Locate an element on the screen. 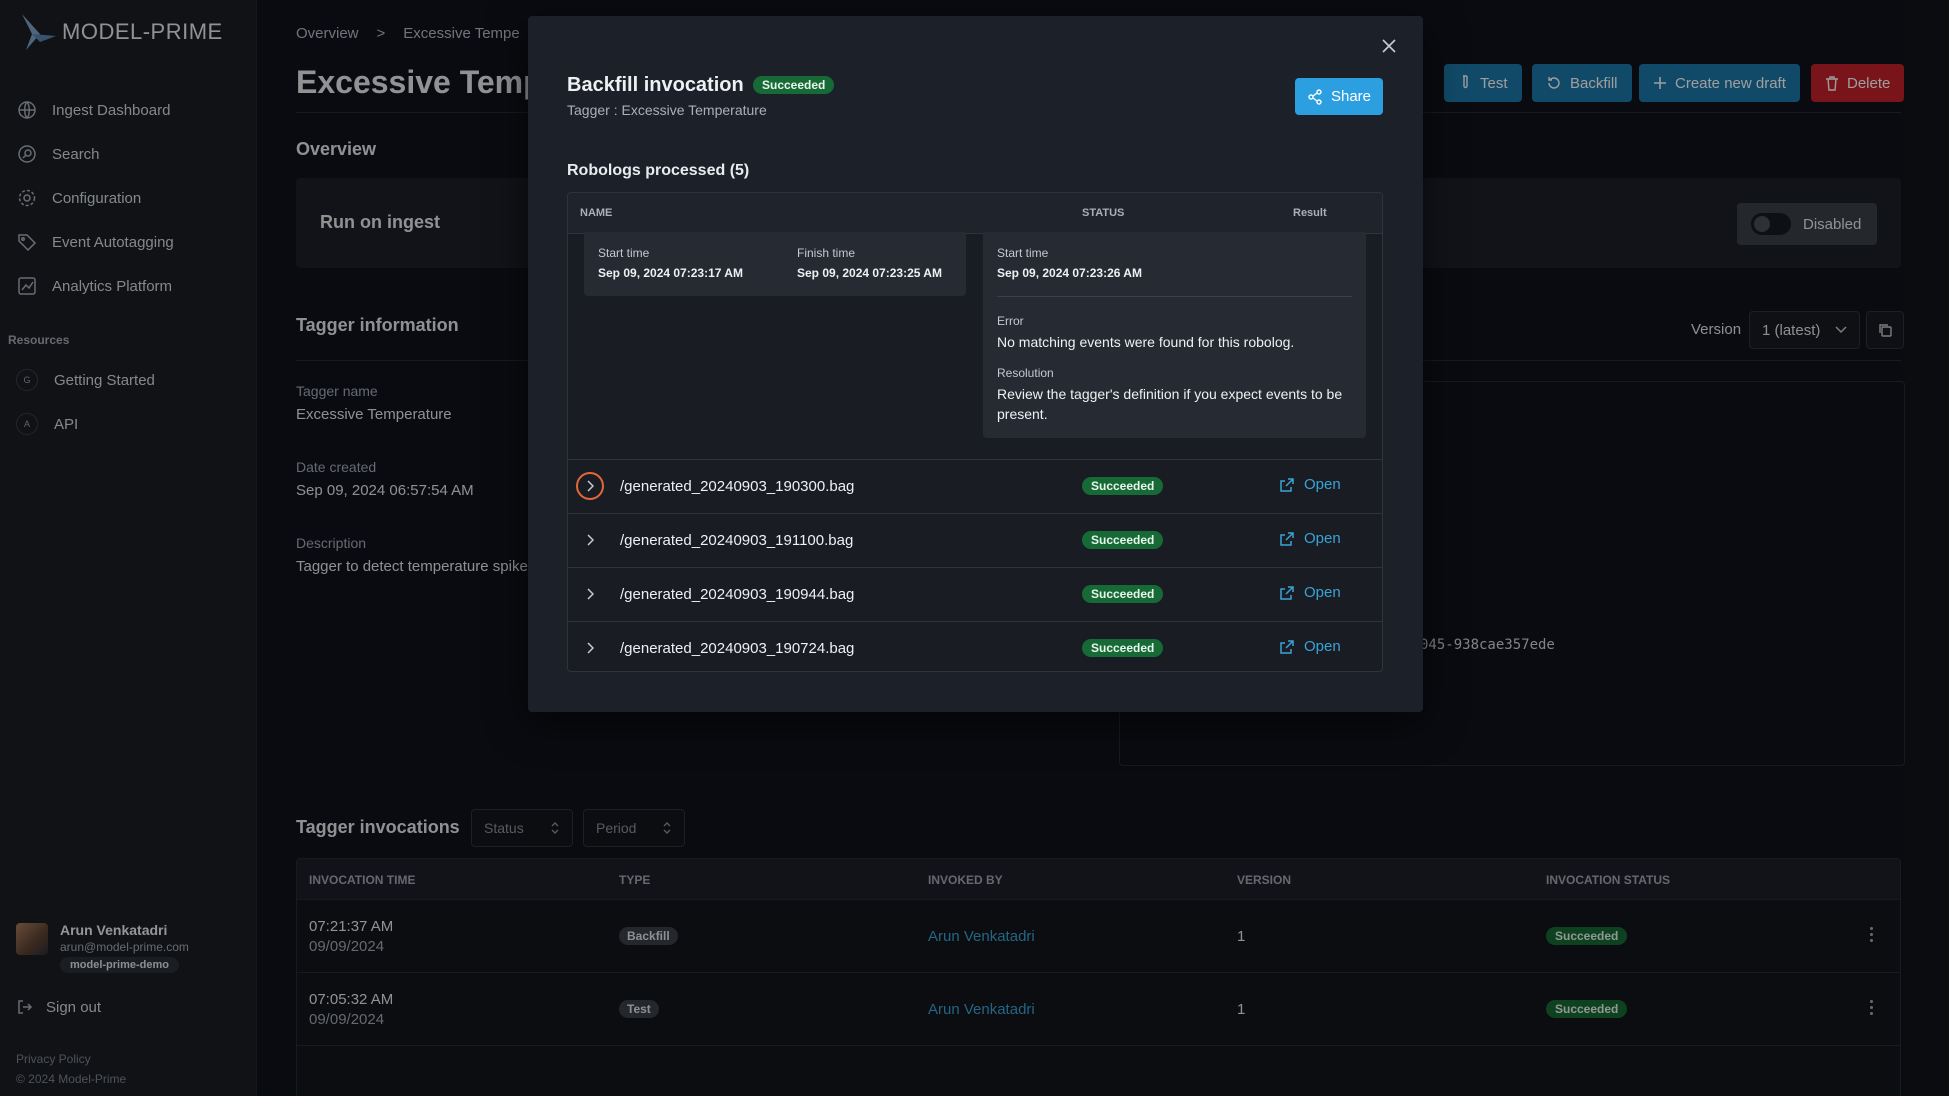 Image resolution: width=1949 pixels, height=1096 pixels. finish-time-value: Sep 09, 2024 07:23:25 AM is located at coordinates (869, 273).